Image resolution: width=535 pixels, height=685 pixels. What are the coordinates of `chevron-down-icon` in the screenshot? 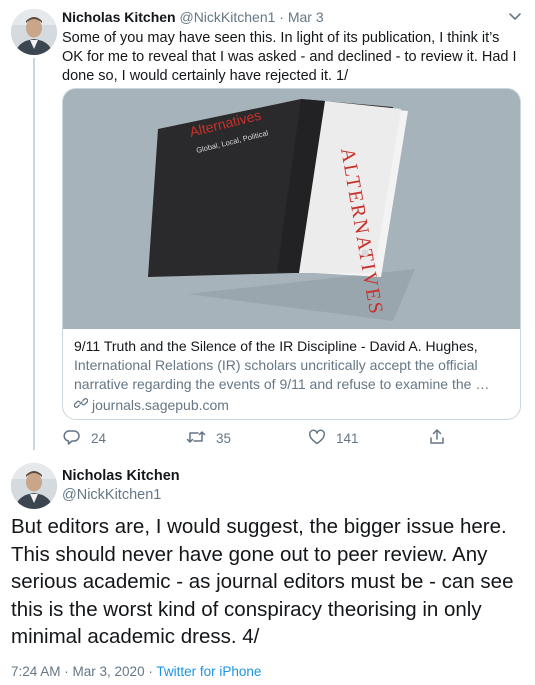 It's located at (515, 16).